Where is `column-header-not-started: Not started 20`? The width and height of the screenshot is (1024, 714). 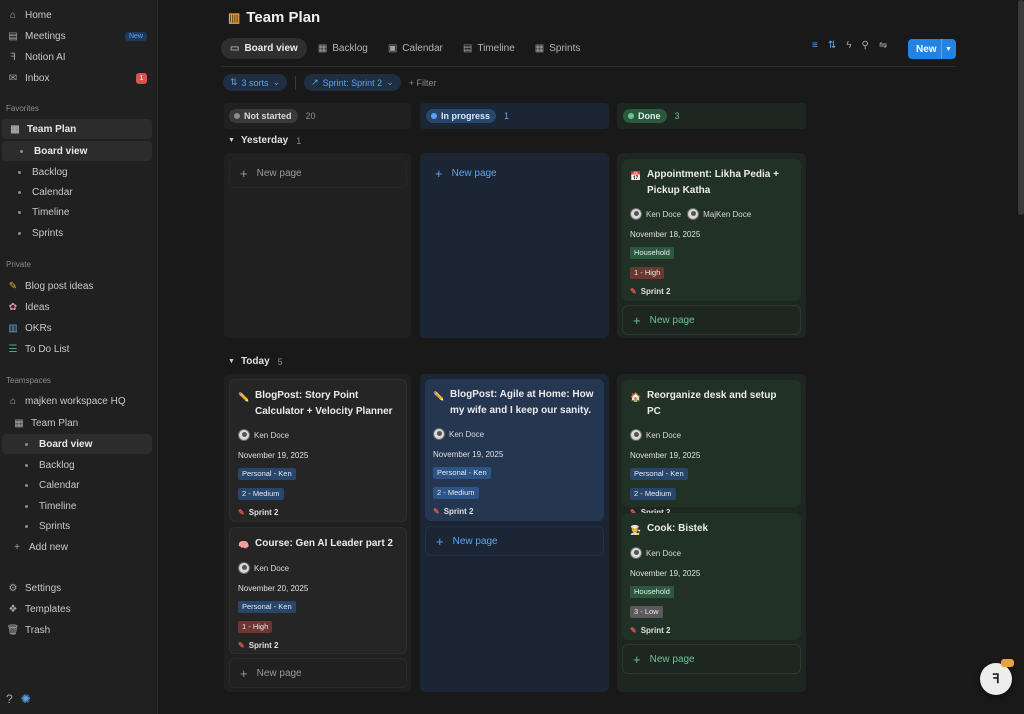
column-header-not-started: Not started 20 is located at coordinates (317, 116).